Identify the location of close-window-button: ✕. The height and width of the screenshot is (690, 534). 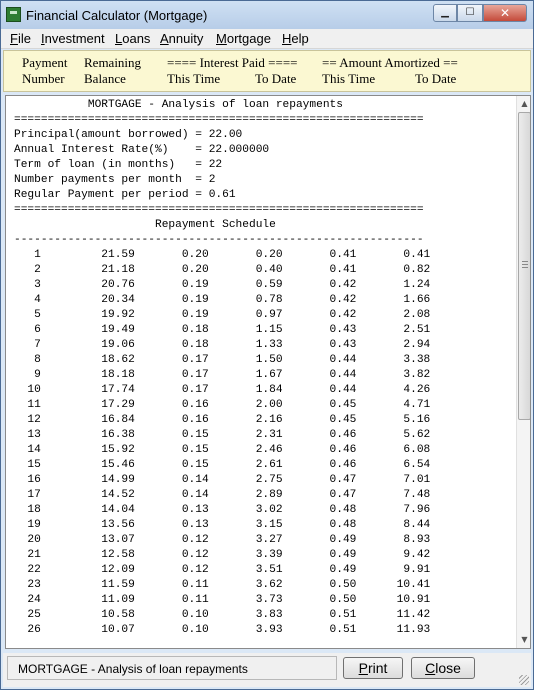
(505, 13).